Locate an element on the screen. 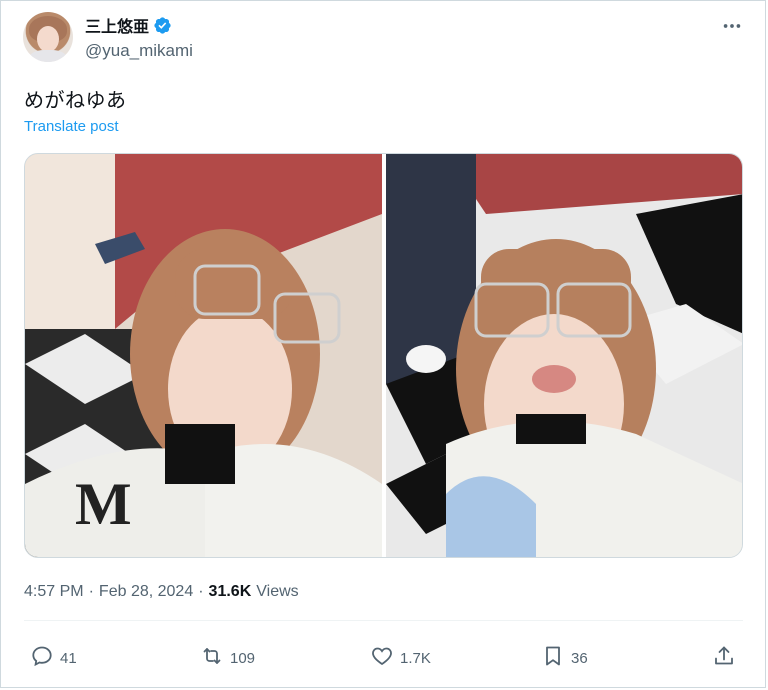 The image size is (768, 690). author-name-row: 三上悠亜 is located at coordinates (128, 25).